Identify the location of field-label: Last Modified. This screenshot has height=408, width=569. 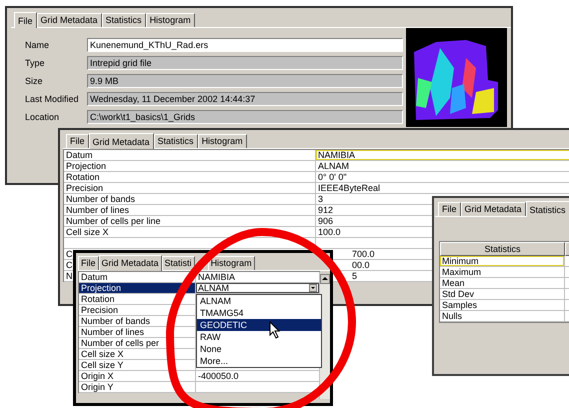
(52, 99).